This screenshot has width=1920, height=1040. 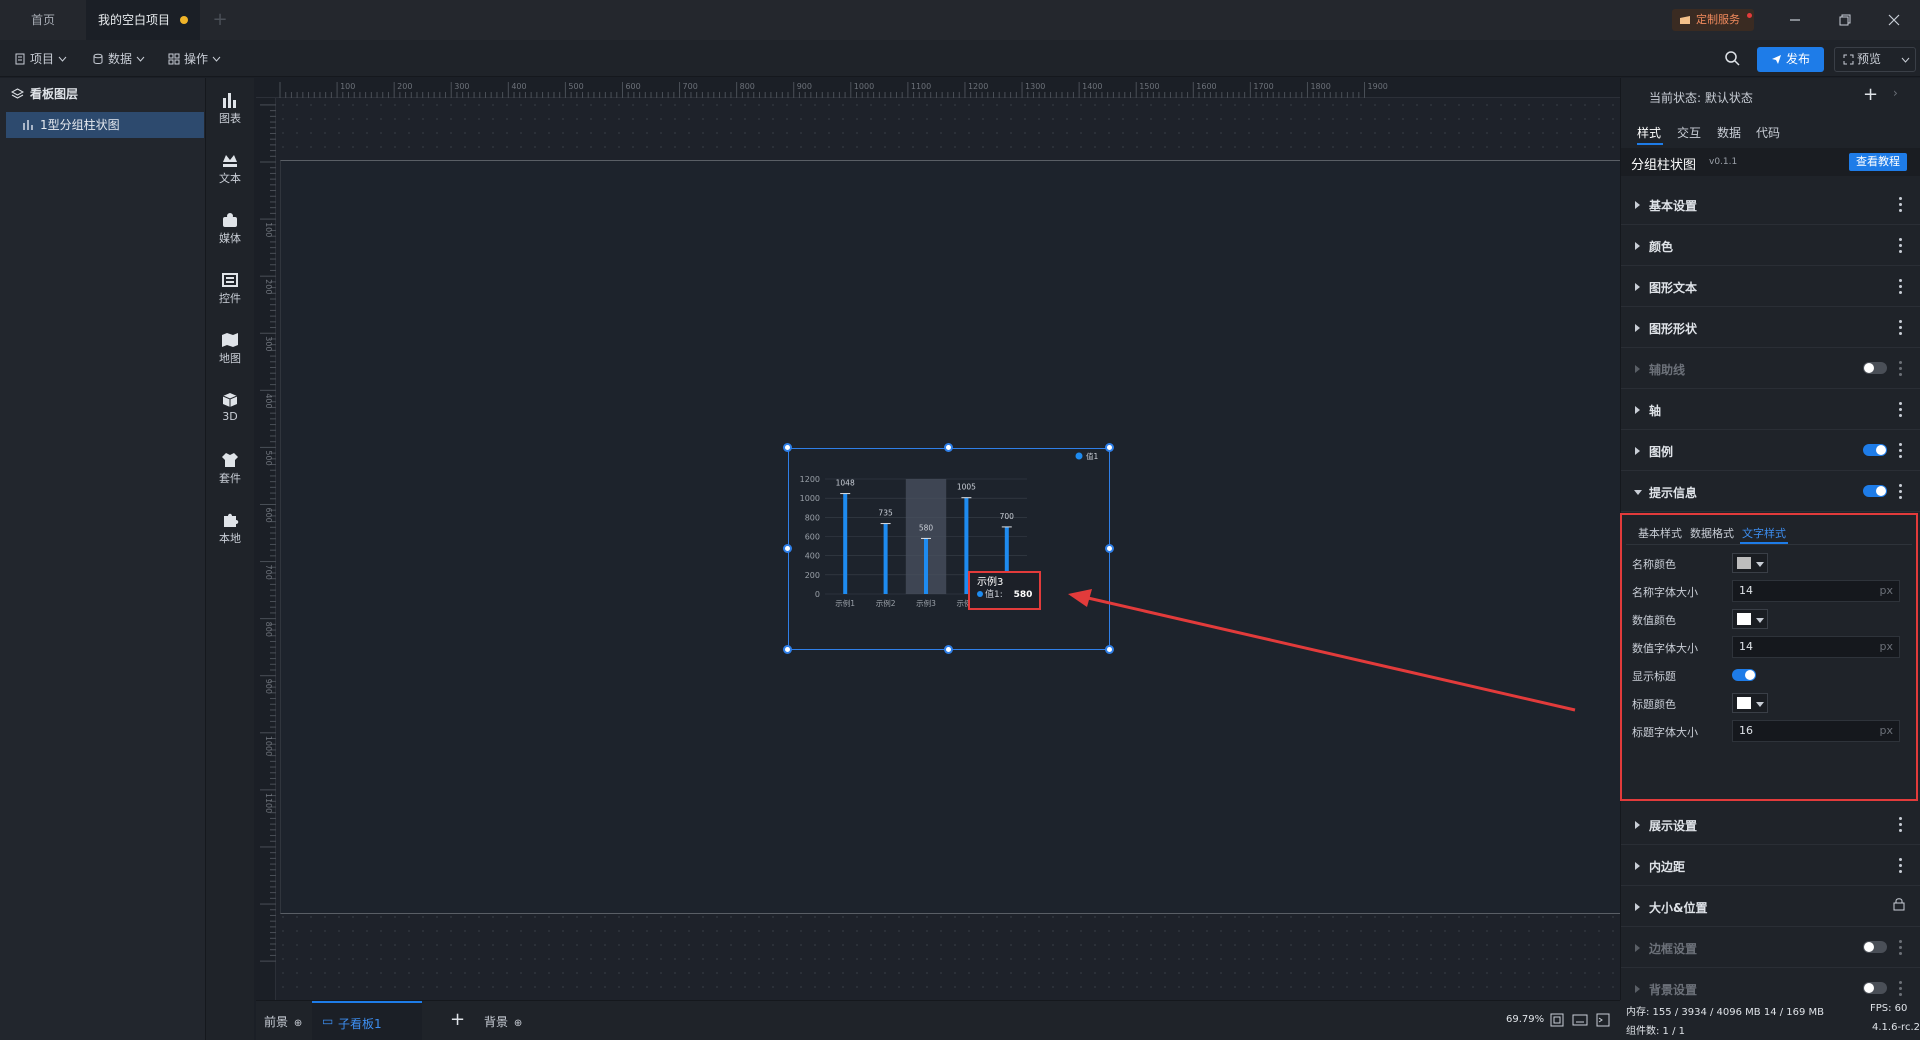 What do you see at coordinates (457, 1019) in the screenshot?
I see `add-board-button: +` at bounding box center [457, 1019].